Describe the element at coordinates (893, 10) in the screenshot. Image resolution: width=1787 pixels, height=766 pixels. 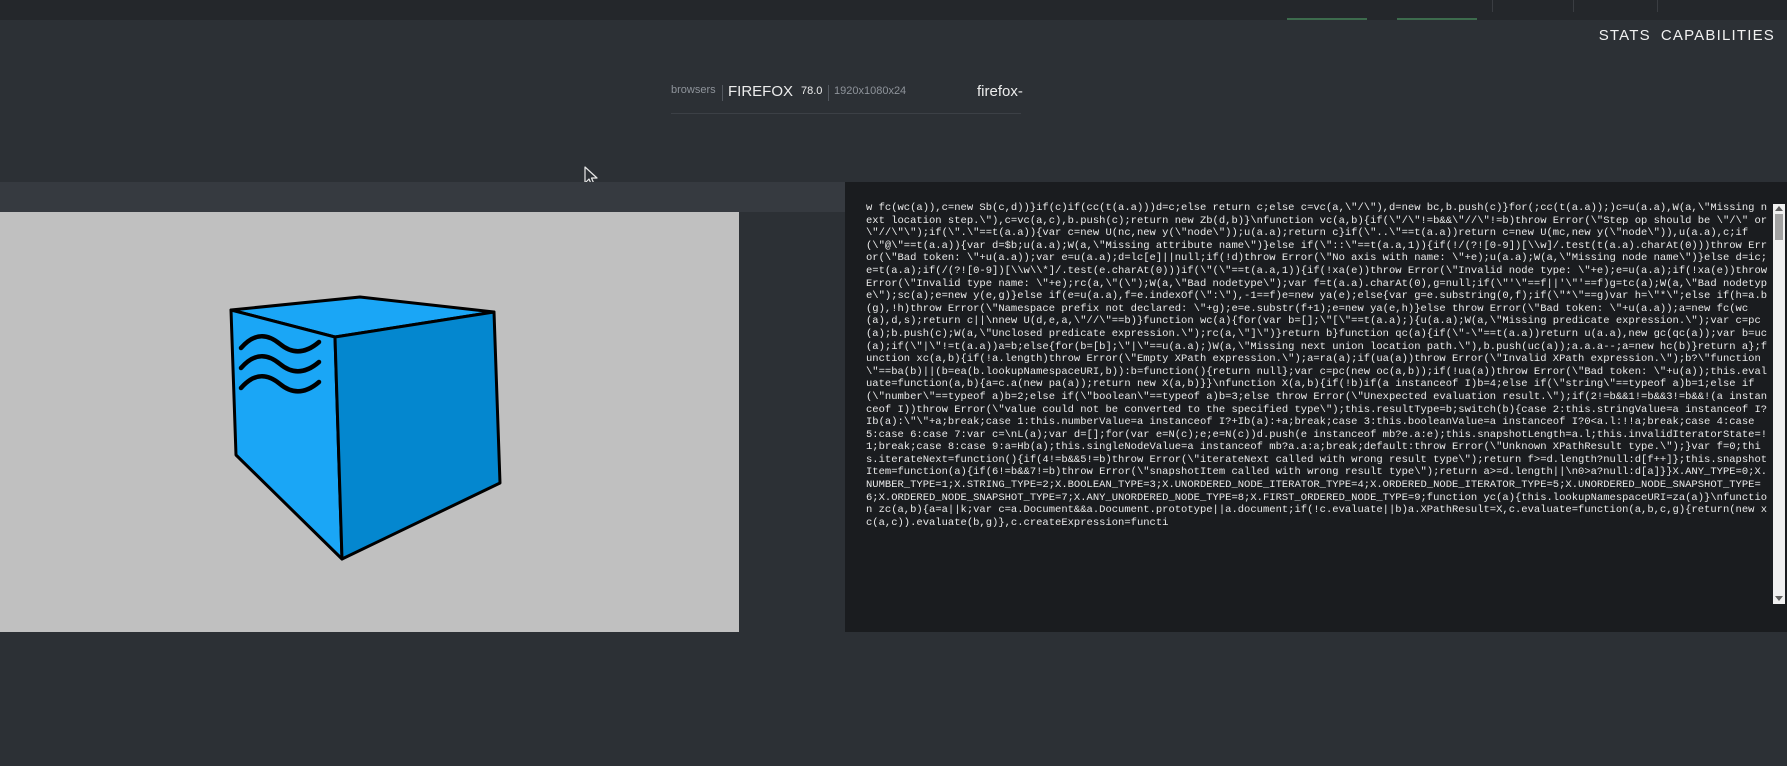
I see `top-toolbar` at that location.